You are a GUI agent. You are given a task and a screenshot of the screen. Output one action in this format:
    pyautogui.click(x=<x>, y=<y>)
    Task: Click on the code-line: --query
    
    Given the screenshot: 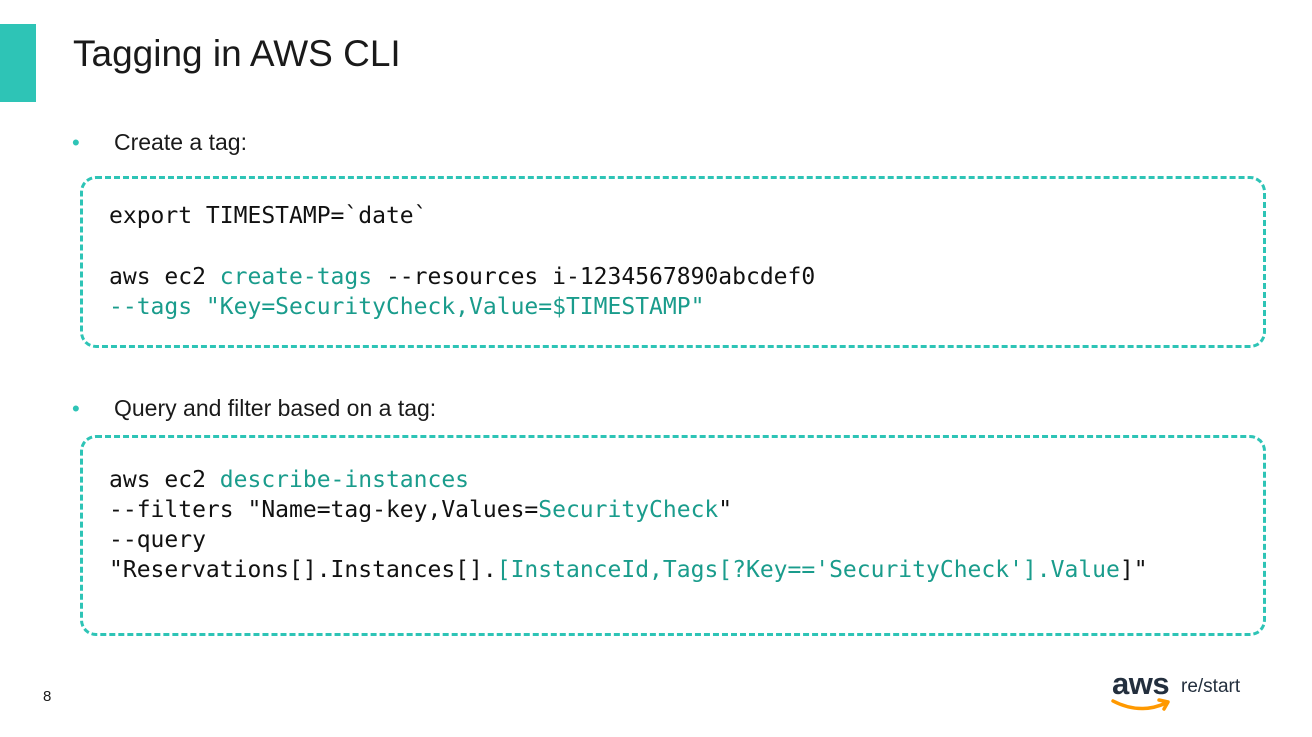 What is the action you would take?
    pyautogui.click(x=157, y=540)
    